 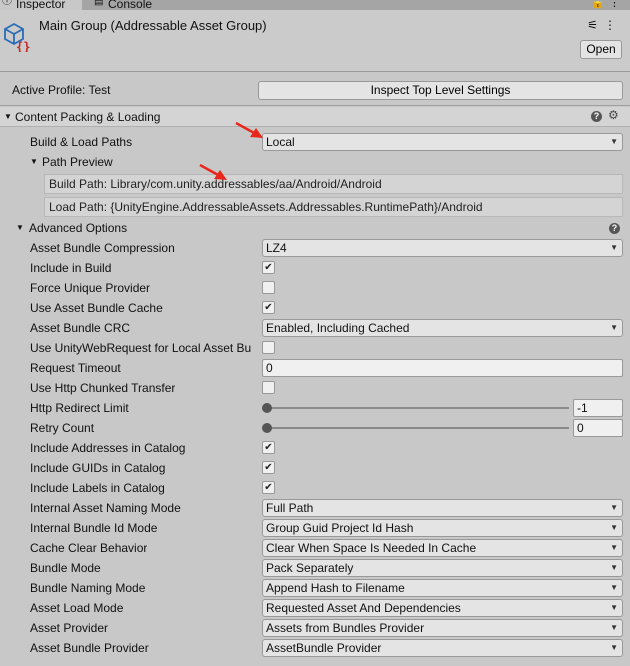 I want to click on asset-load-mode-label: Asset Load Mode, so click(x=77, y=608).